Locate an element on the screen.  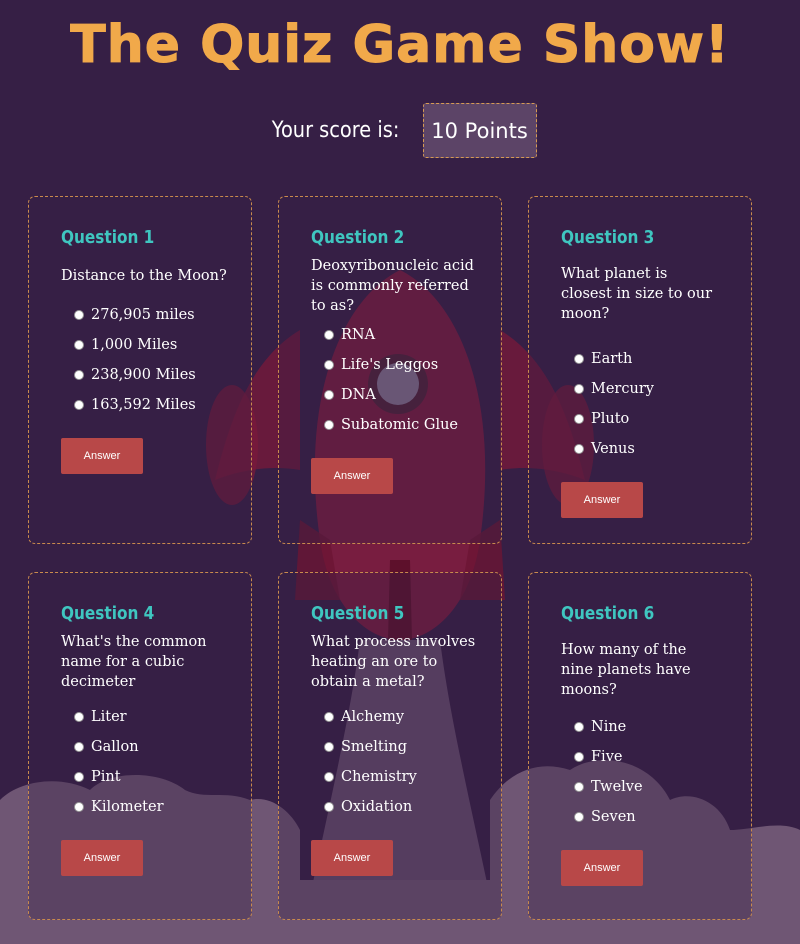
answer-option: Pint is located at coordinates (162, 777).